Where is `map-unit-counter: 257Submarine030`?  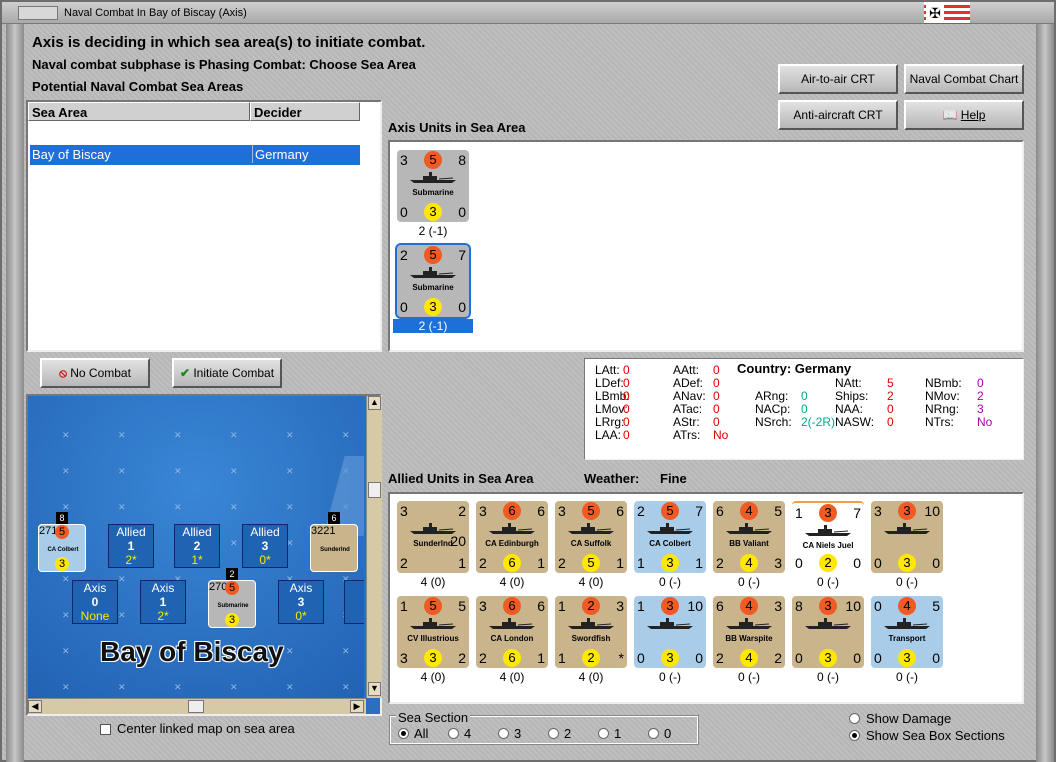
map-unit-counter: 257Submarine030 is located at coordinates (232, 604).